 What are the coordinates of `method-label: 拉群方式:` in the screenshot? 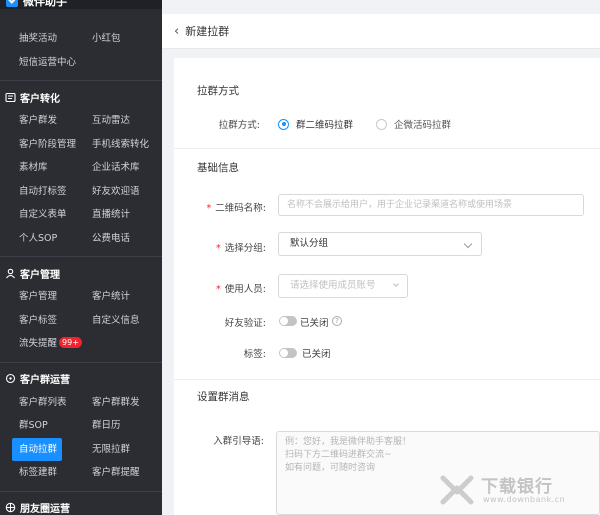 It's located at (239, 125).